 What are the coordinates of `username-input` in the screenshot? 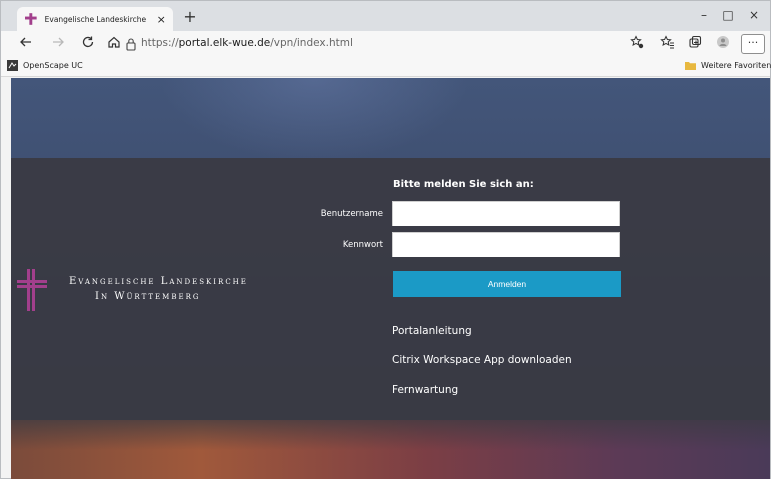 It's located at (506, 214).